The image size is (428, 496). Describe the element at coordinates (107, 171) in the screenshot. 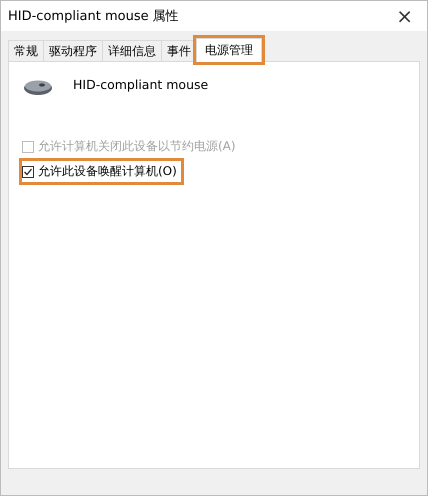

I see `checkbox-label: 允许此设备唤醒计算机(O)` at that location.